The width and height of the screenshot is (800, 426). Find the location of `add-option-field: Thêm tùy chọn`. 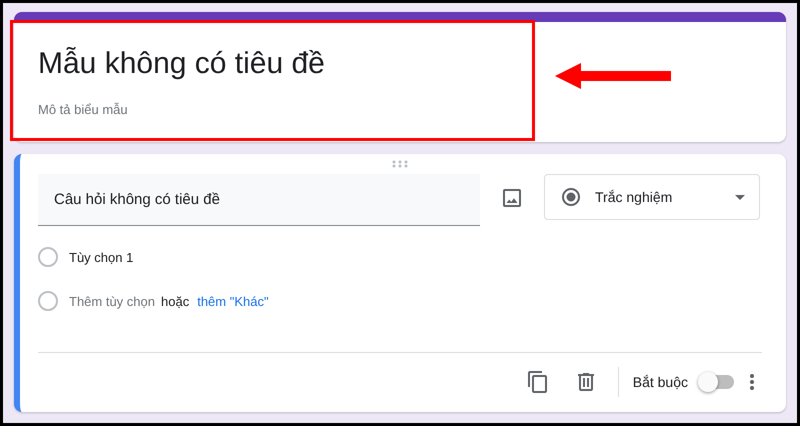

add-option-field: Thêm tùy chọn is located at coordinates (115, 301).